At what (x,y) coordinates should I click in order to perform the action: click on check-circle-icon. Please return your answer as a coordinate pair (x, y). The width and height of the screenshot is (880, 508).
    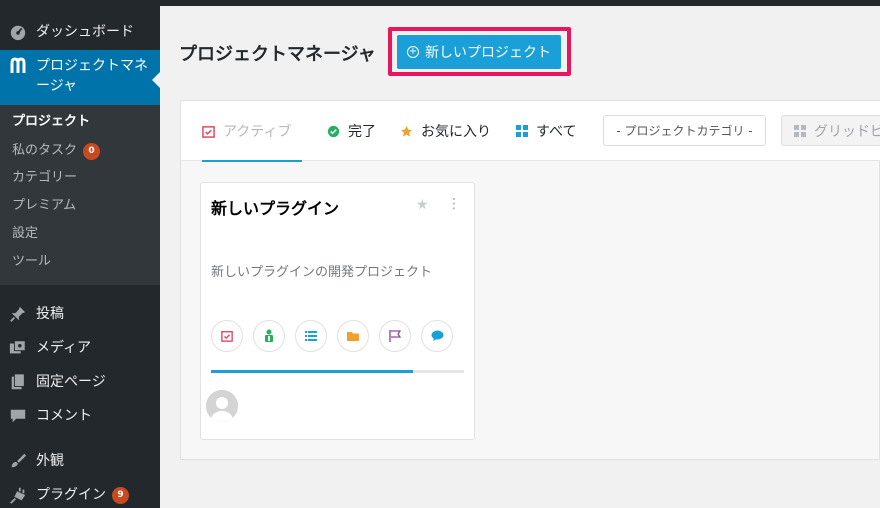
    Looking at the image, I should click on (333, 131).